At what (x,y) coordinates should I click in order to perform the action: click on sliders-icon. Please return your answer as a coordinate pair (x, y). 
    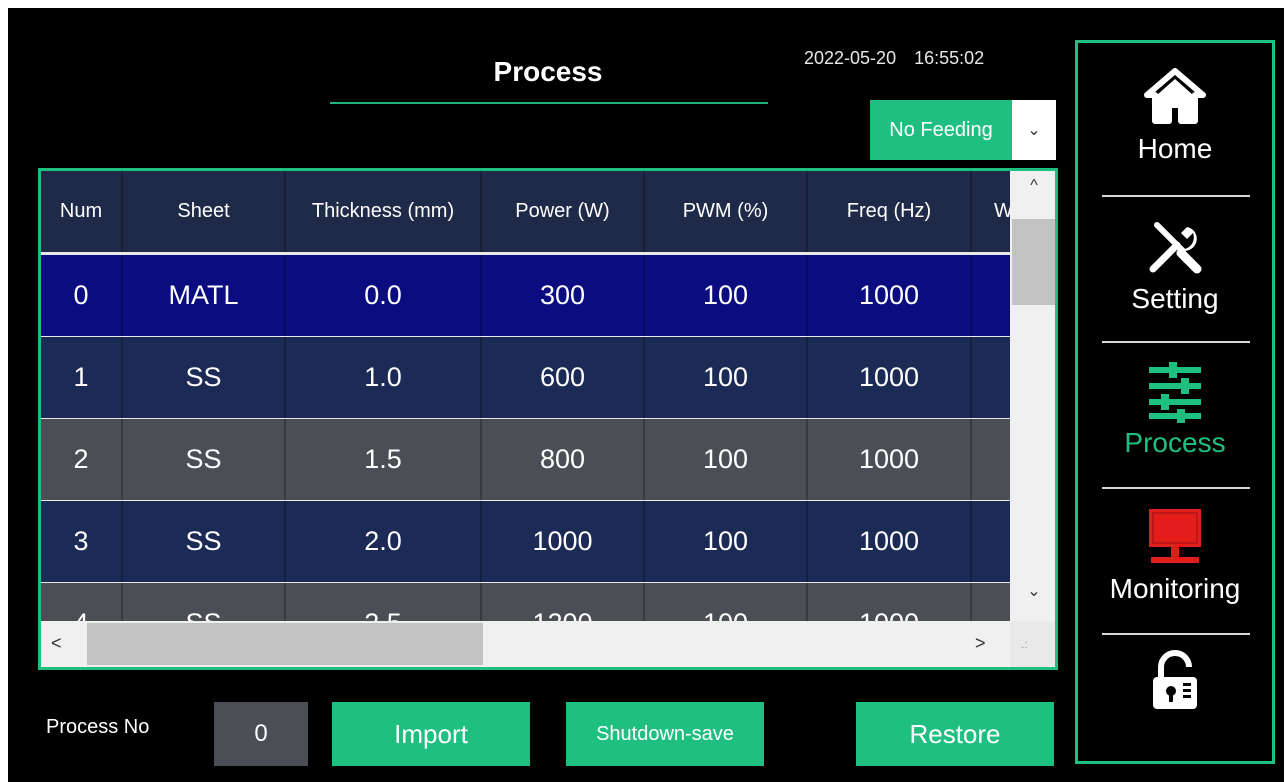
    Looking at the image, I should click on (1175, 392).